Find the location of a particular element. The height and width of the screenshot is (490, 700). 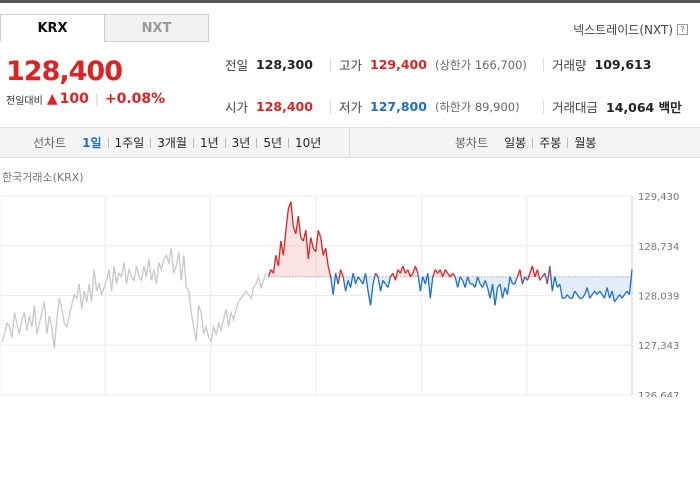

candle-chart-periods: 봉차트 일봉 주봉 월봉 is located at coordinates (525, 142).